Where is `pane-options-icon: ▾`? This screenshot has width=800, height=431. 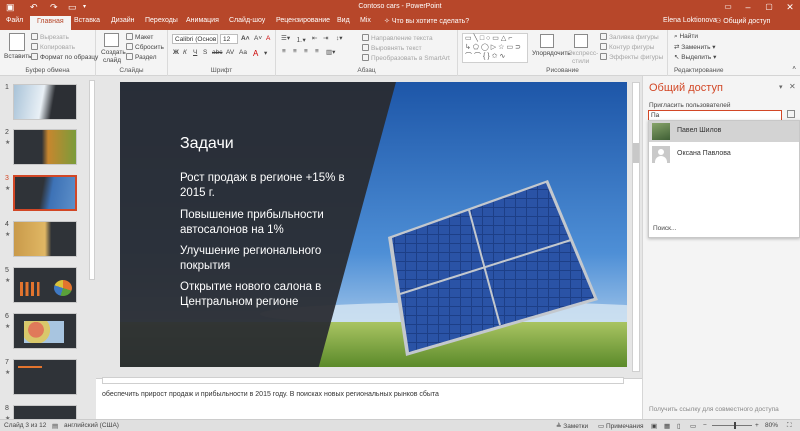 pane-options-icon: ▾ is located at coordinates (781, 87).